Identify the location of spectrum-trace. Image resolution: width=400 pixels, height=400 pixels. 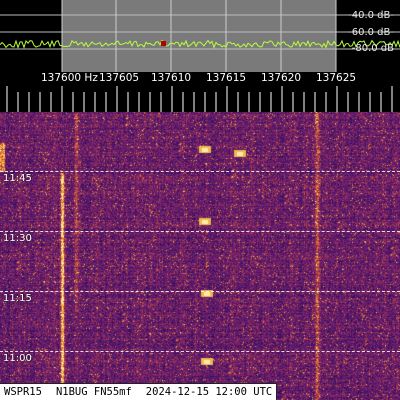
(200, 44).